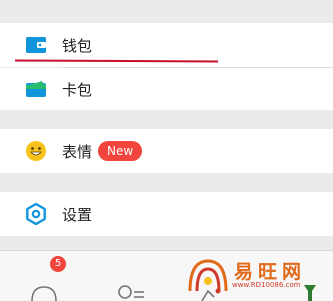  What do you see at coordinates (77, 89) in the screenshot?
I see `cards-label: 卡包` at bounding box center [77, 89].